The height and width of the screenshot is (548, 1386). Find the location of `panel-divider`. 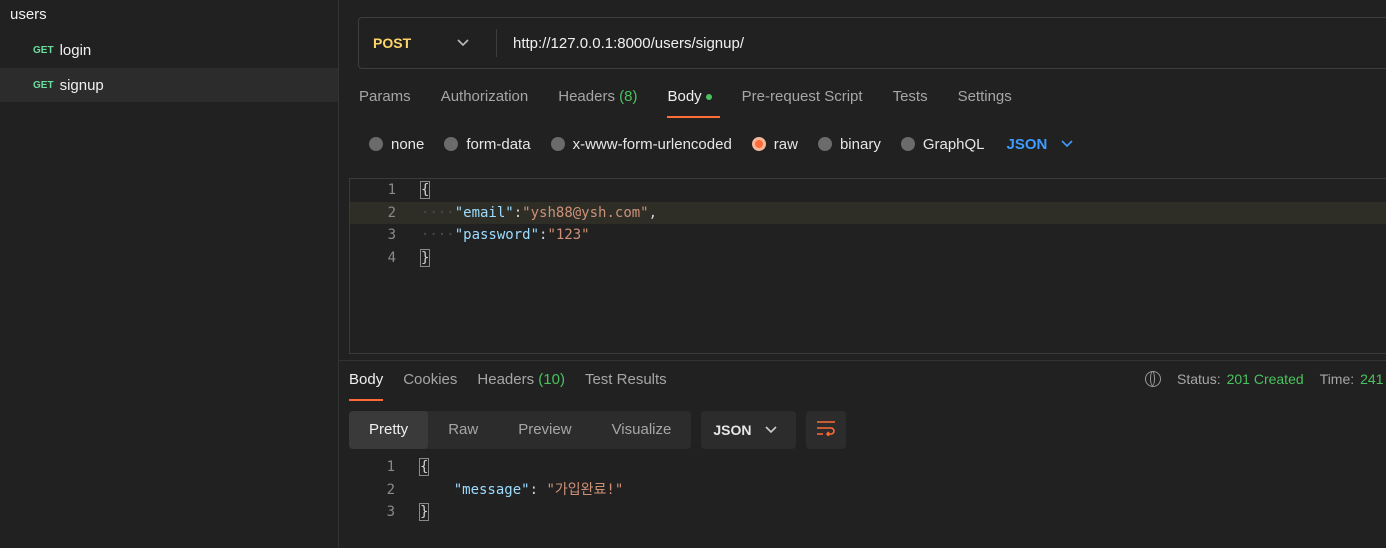

panel-divider is located at coordinates (862, 360).